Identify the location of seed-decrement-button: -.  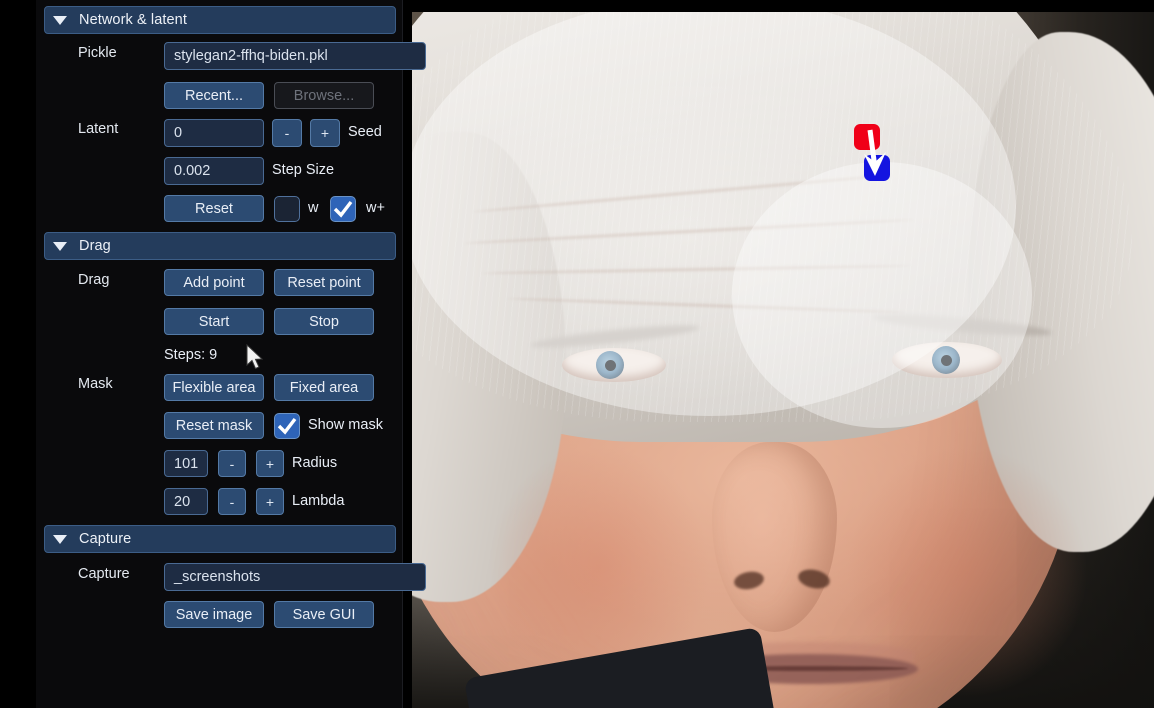
(287, 133).